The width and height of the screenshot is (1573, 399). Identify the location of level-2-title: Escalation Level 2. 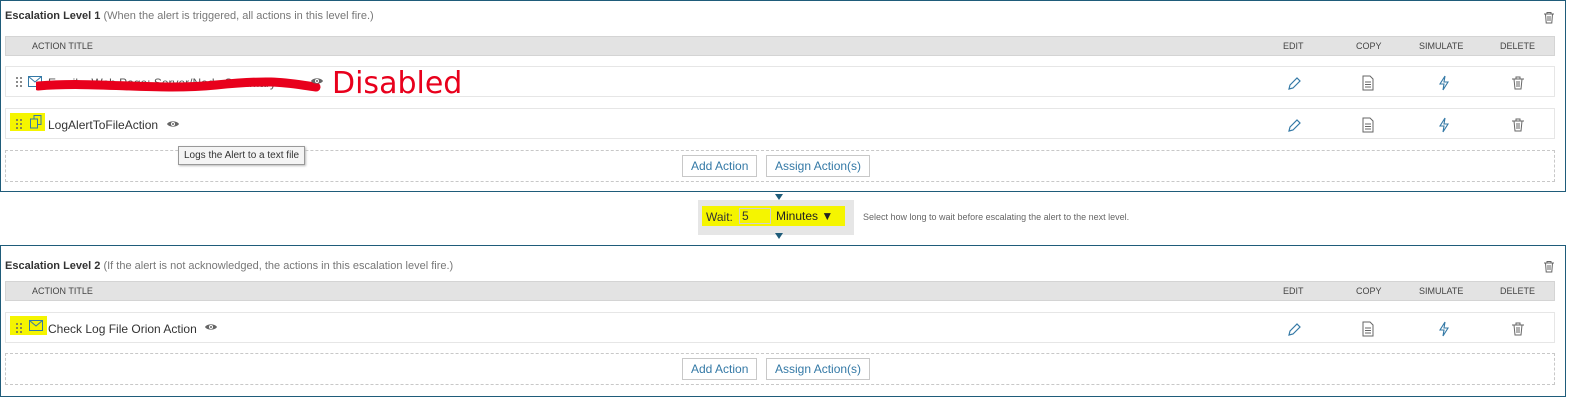
(53, 266).